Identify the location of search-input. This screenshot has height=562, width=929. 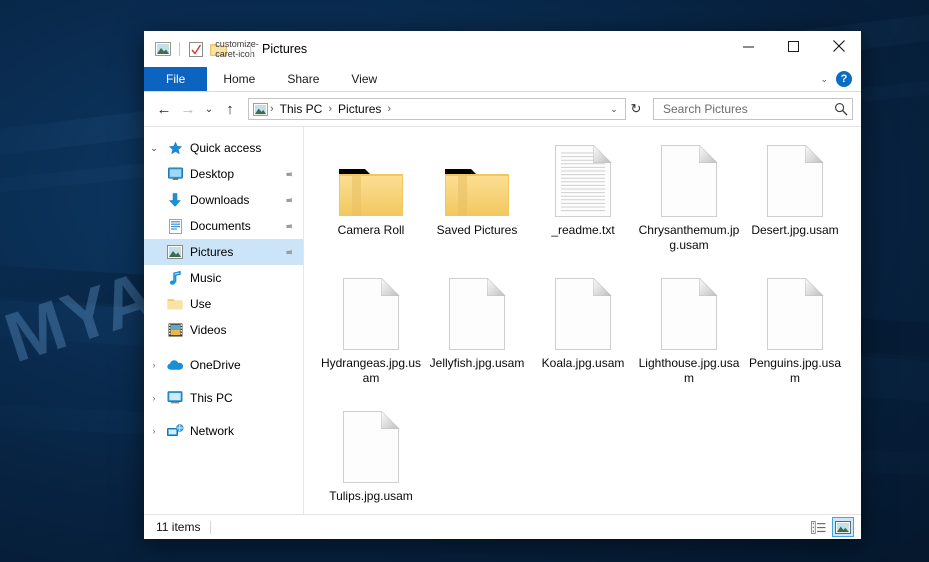
(747, 109).